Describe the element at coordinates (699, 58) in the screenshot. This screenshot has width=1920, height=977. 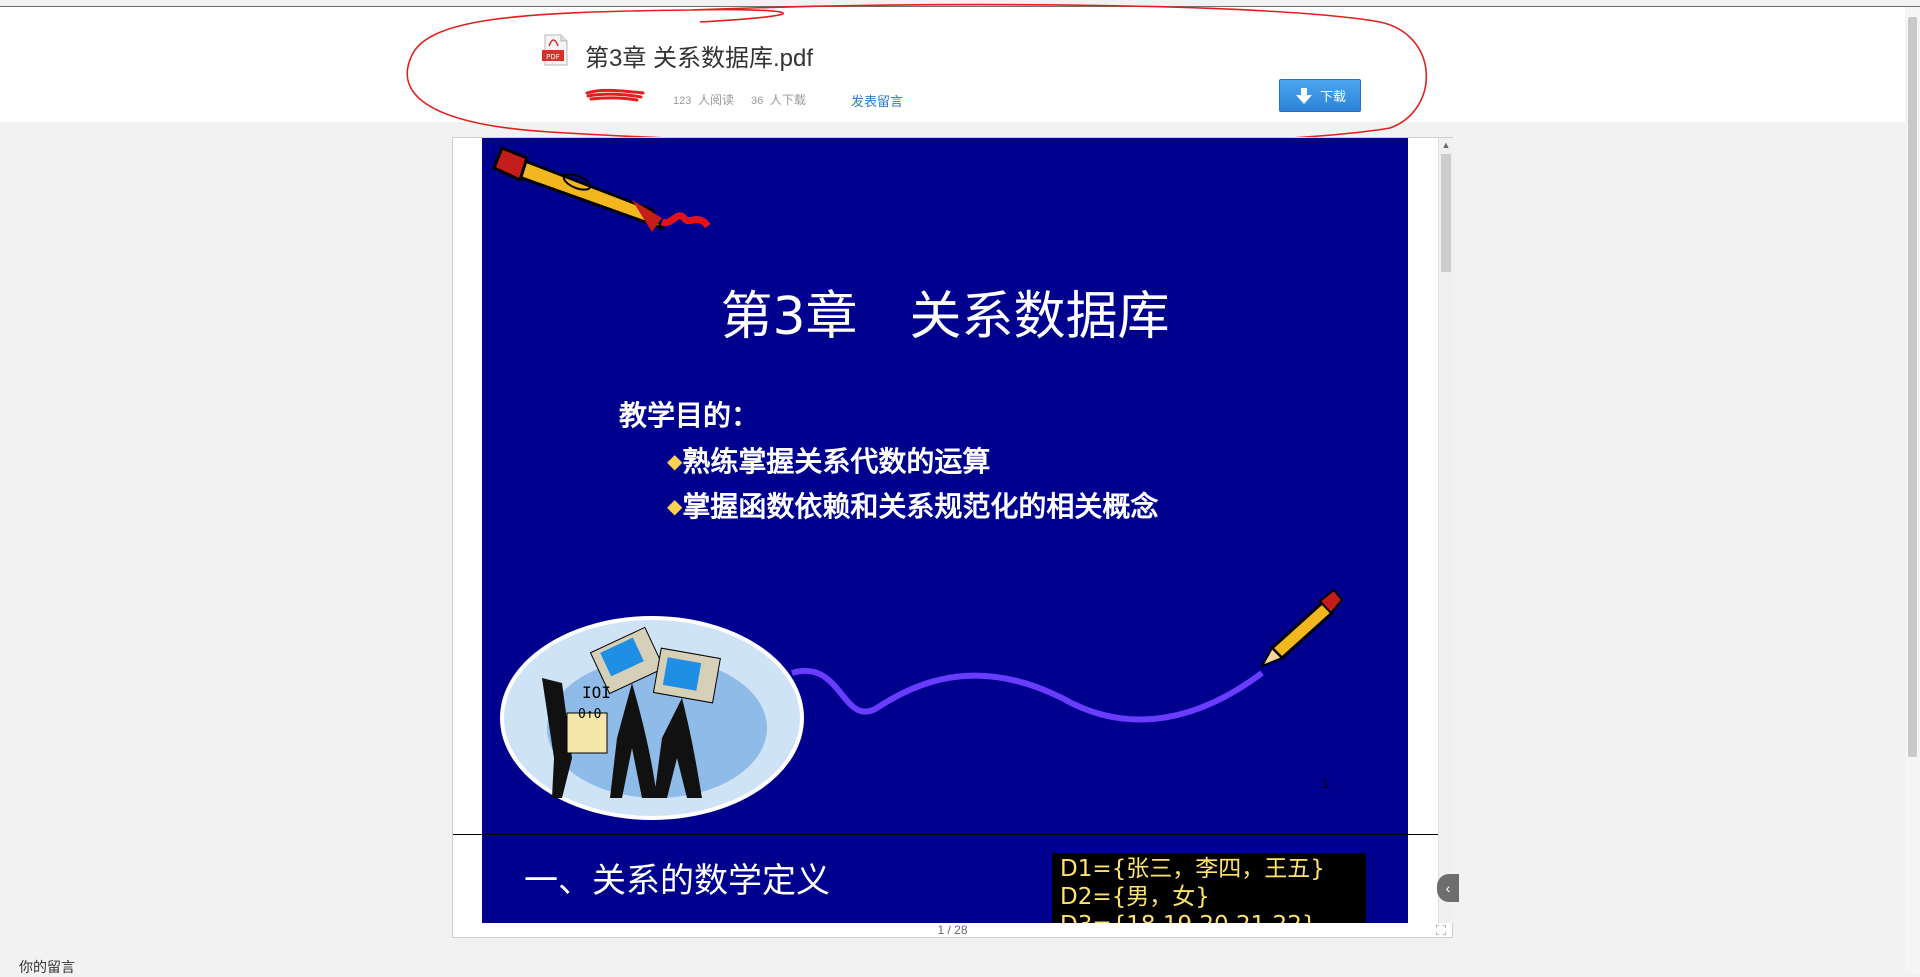
I see `file-title: 第3章 关系数据库.pdf` at that location.